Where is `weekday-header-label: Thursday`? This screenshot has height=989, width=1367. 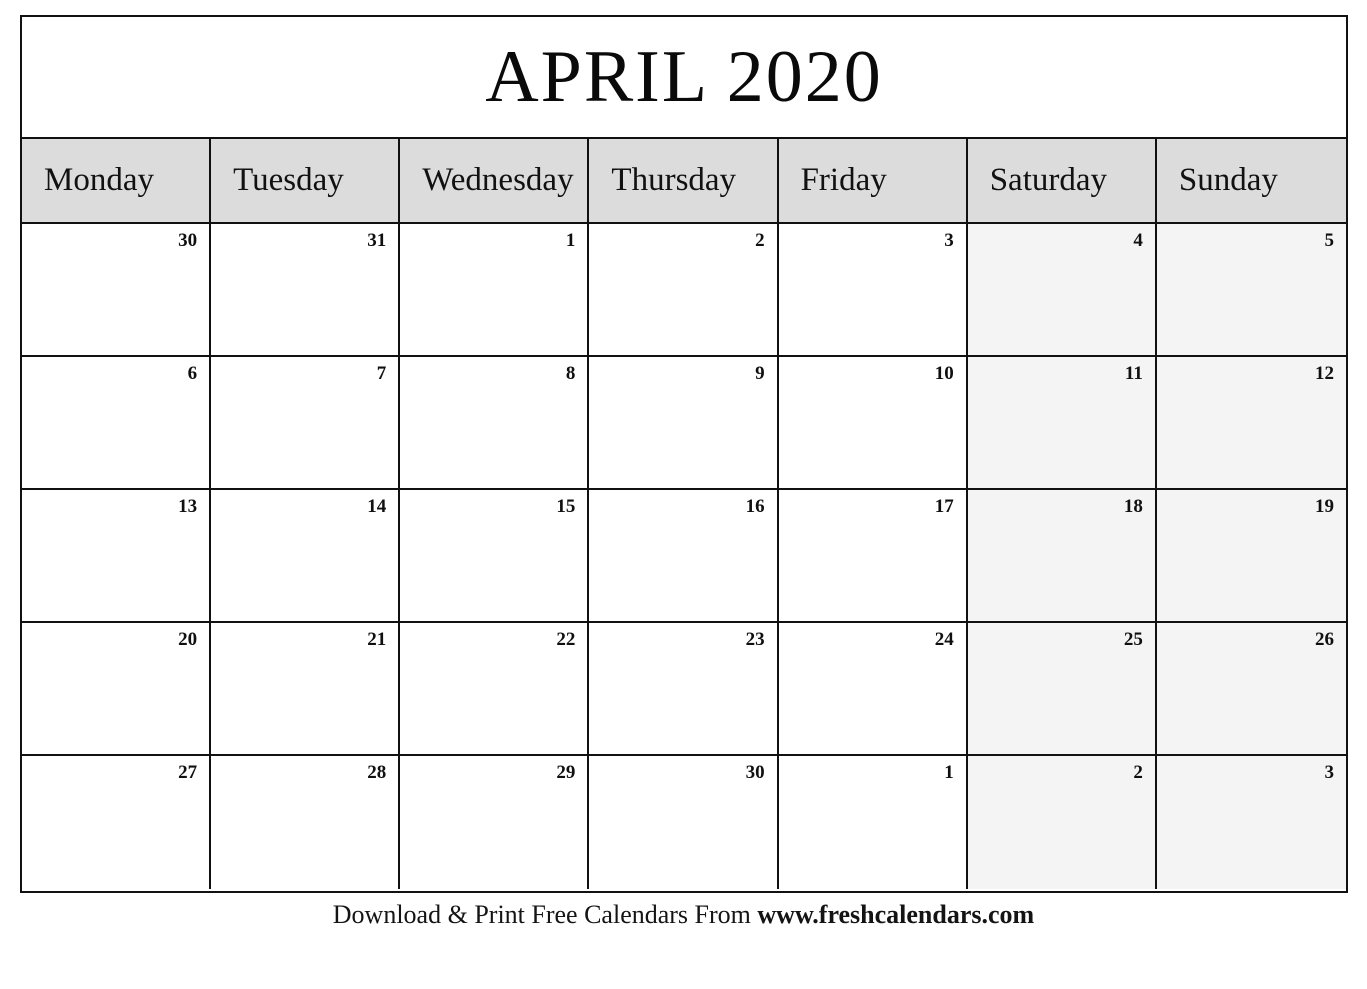
weekday-header-label: Thursday is located at coordinates (674, 180).